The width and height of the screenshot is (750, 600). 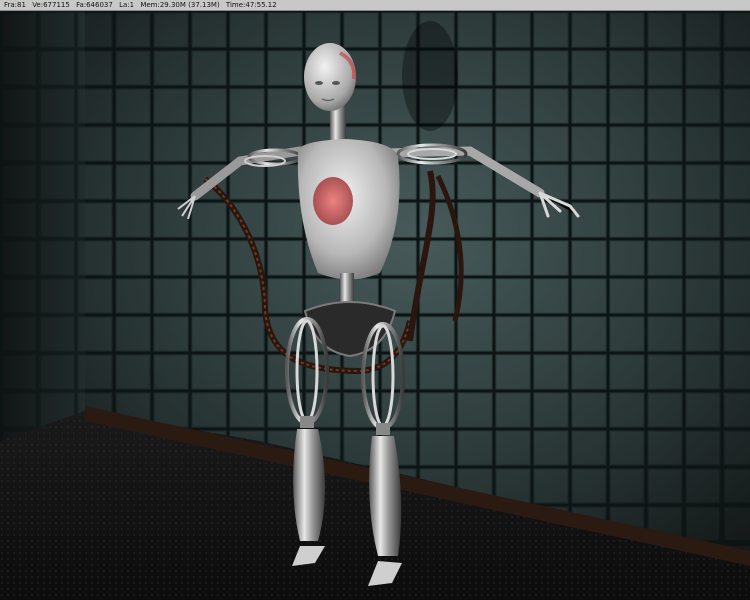 I want to click on wall-shadow, so click(x=430, y=76).